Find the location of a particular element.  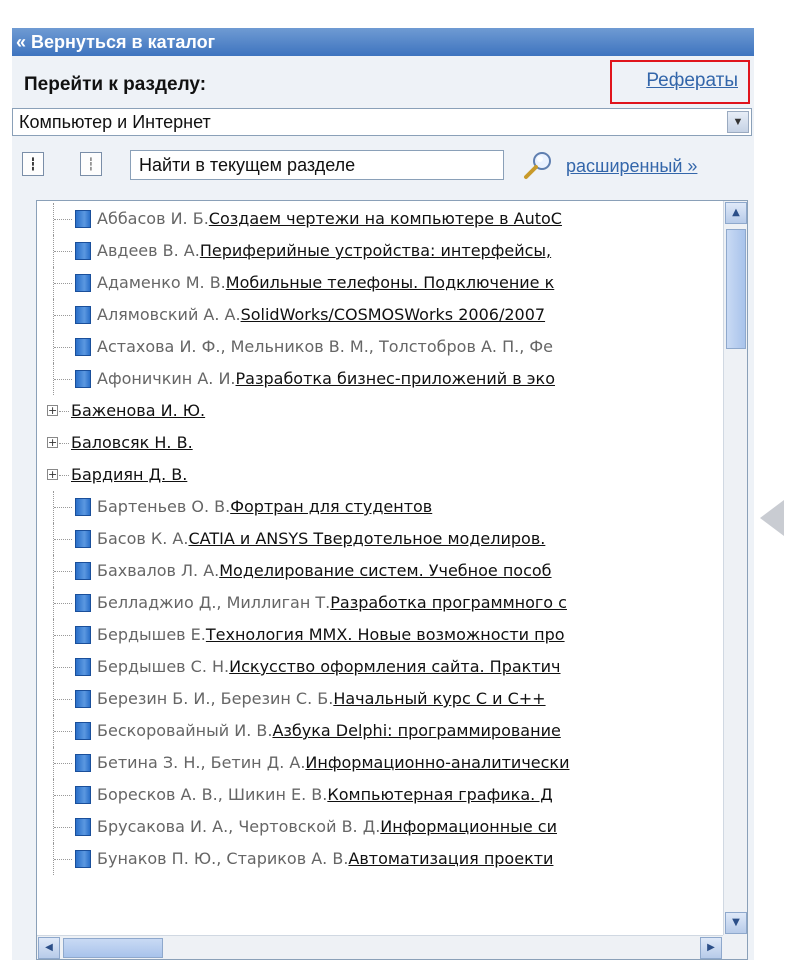

horizontal-scroll-thumb is located at coordinates (113, 948).